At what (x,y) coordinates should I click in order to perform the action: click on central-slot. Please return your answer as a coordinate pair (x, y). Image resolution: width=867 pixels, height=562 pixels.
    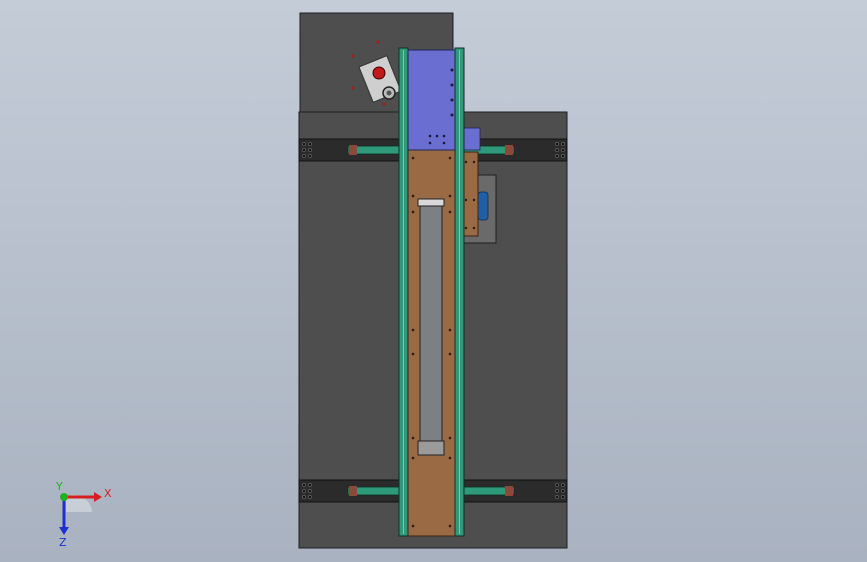
    Looking at the image, I should click on (431, 329).